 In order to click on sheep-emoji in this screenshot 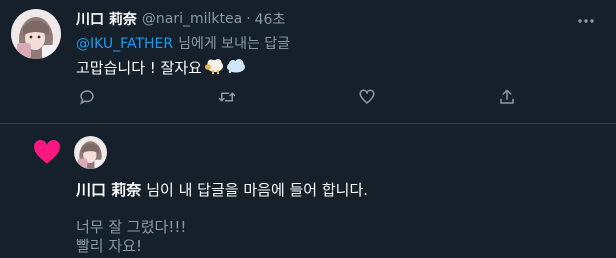, I will do `click(214, 68)`.